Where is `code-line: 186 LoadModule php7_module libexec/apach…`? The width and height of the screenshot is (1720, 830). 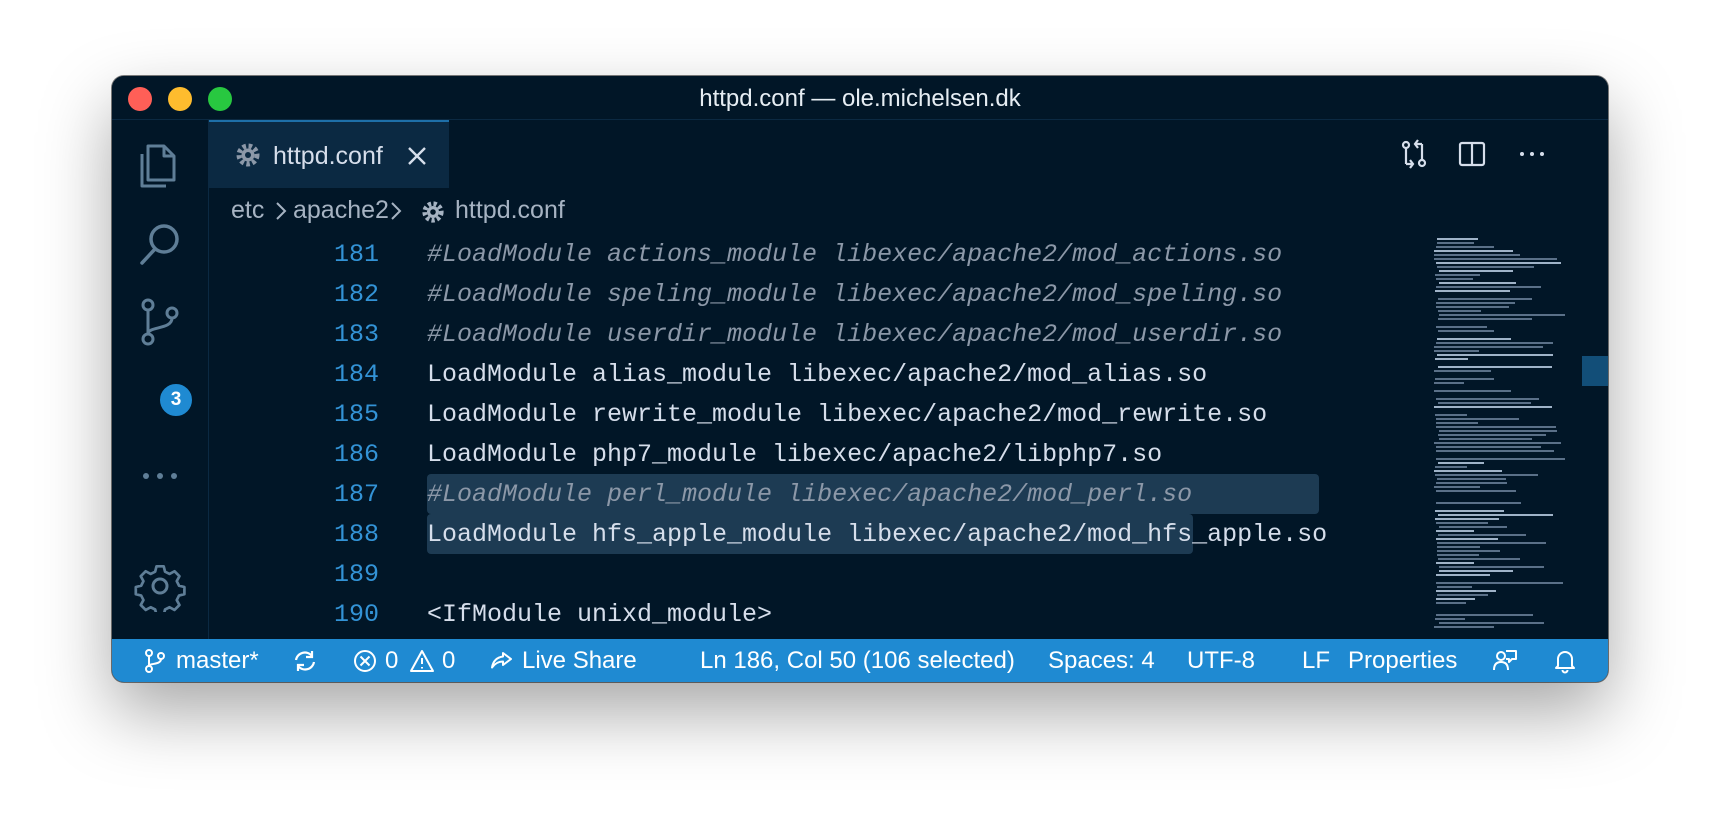 code-line: 186 LoadModule php7_module libexec/apach… is located at coordinates (869, 454).